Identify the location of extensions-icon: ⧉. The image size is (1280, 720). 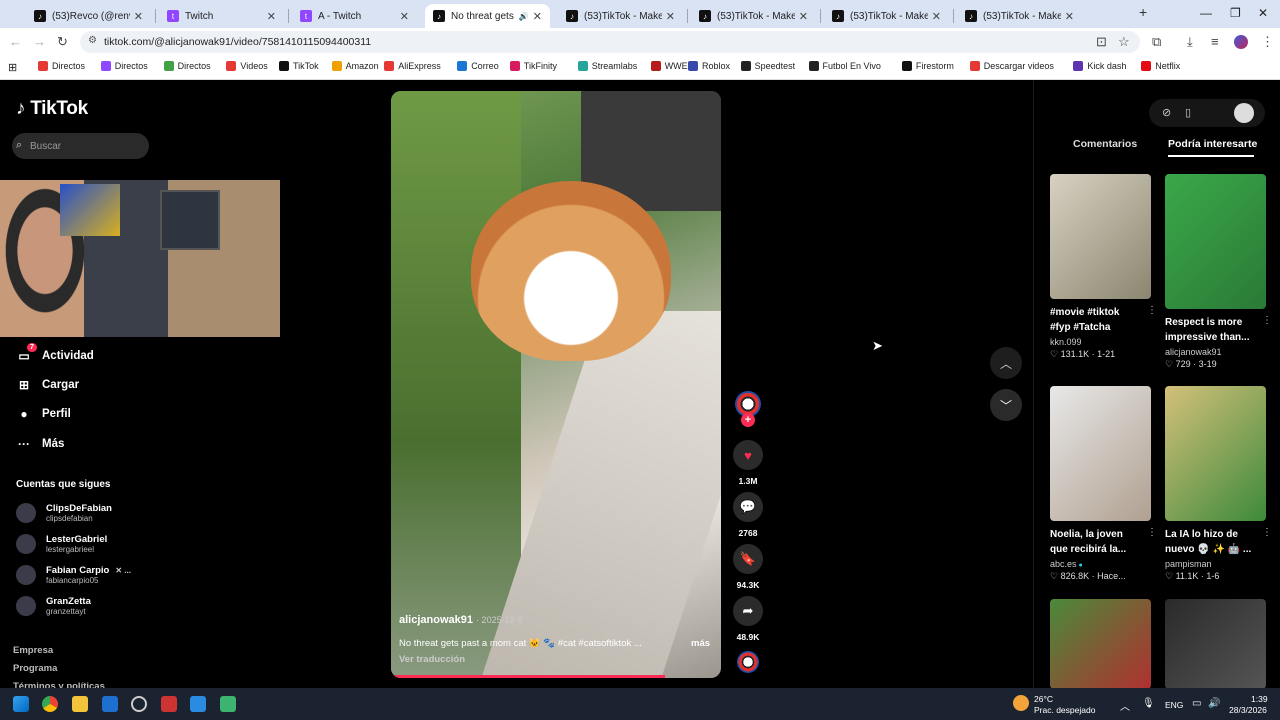
(1156, 42).